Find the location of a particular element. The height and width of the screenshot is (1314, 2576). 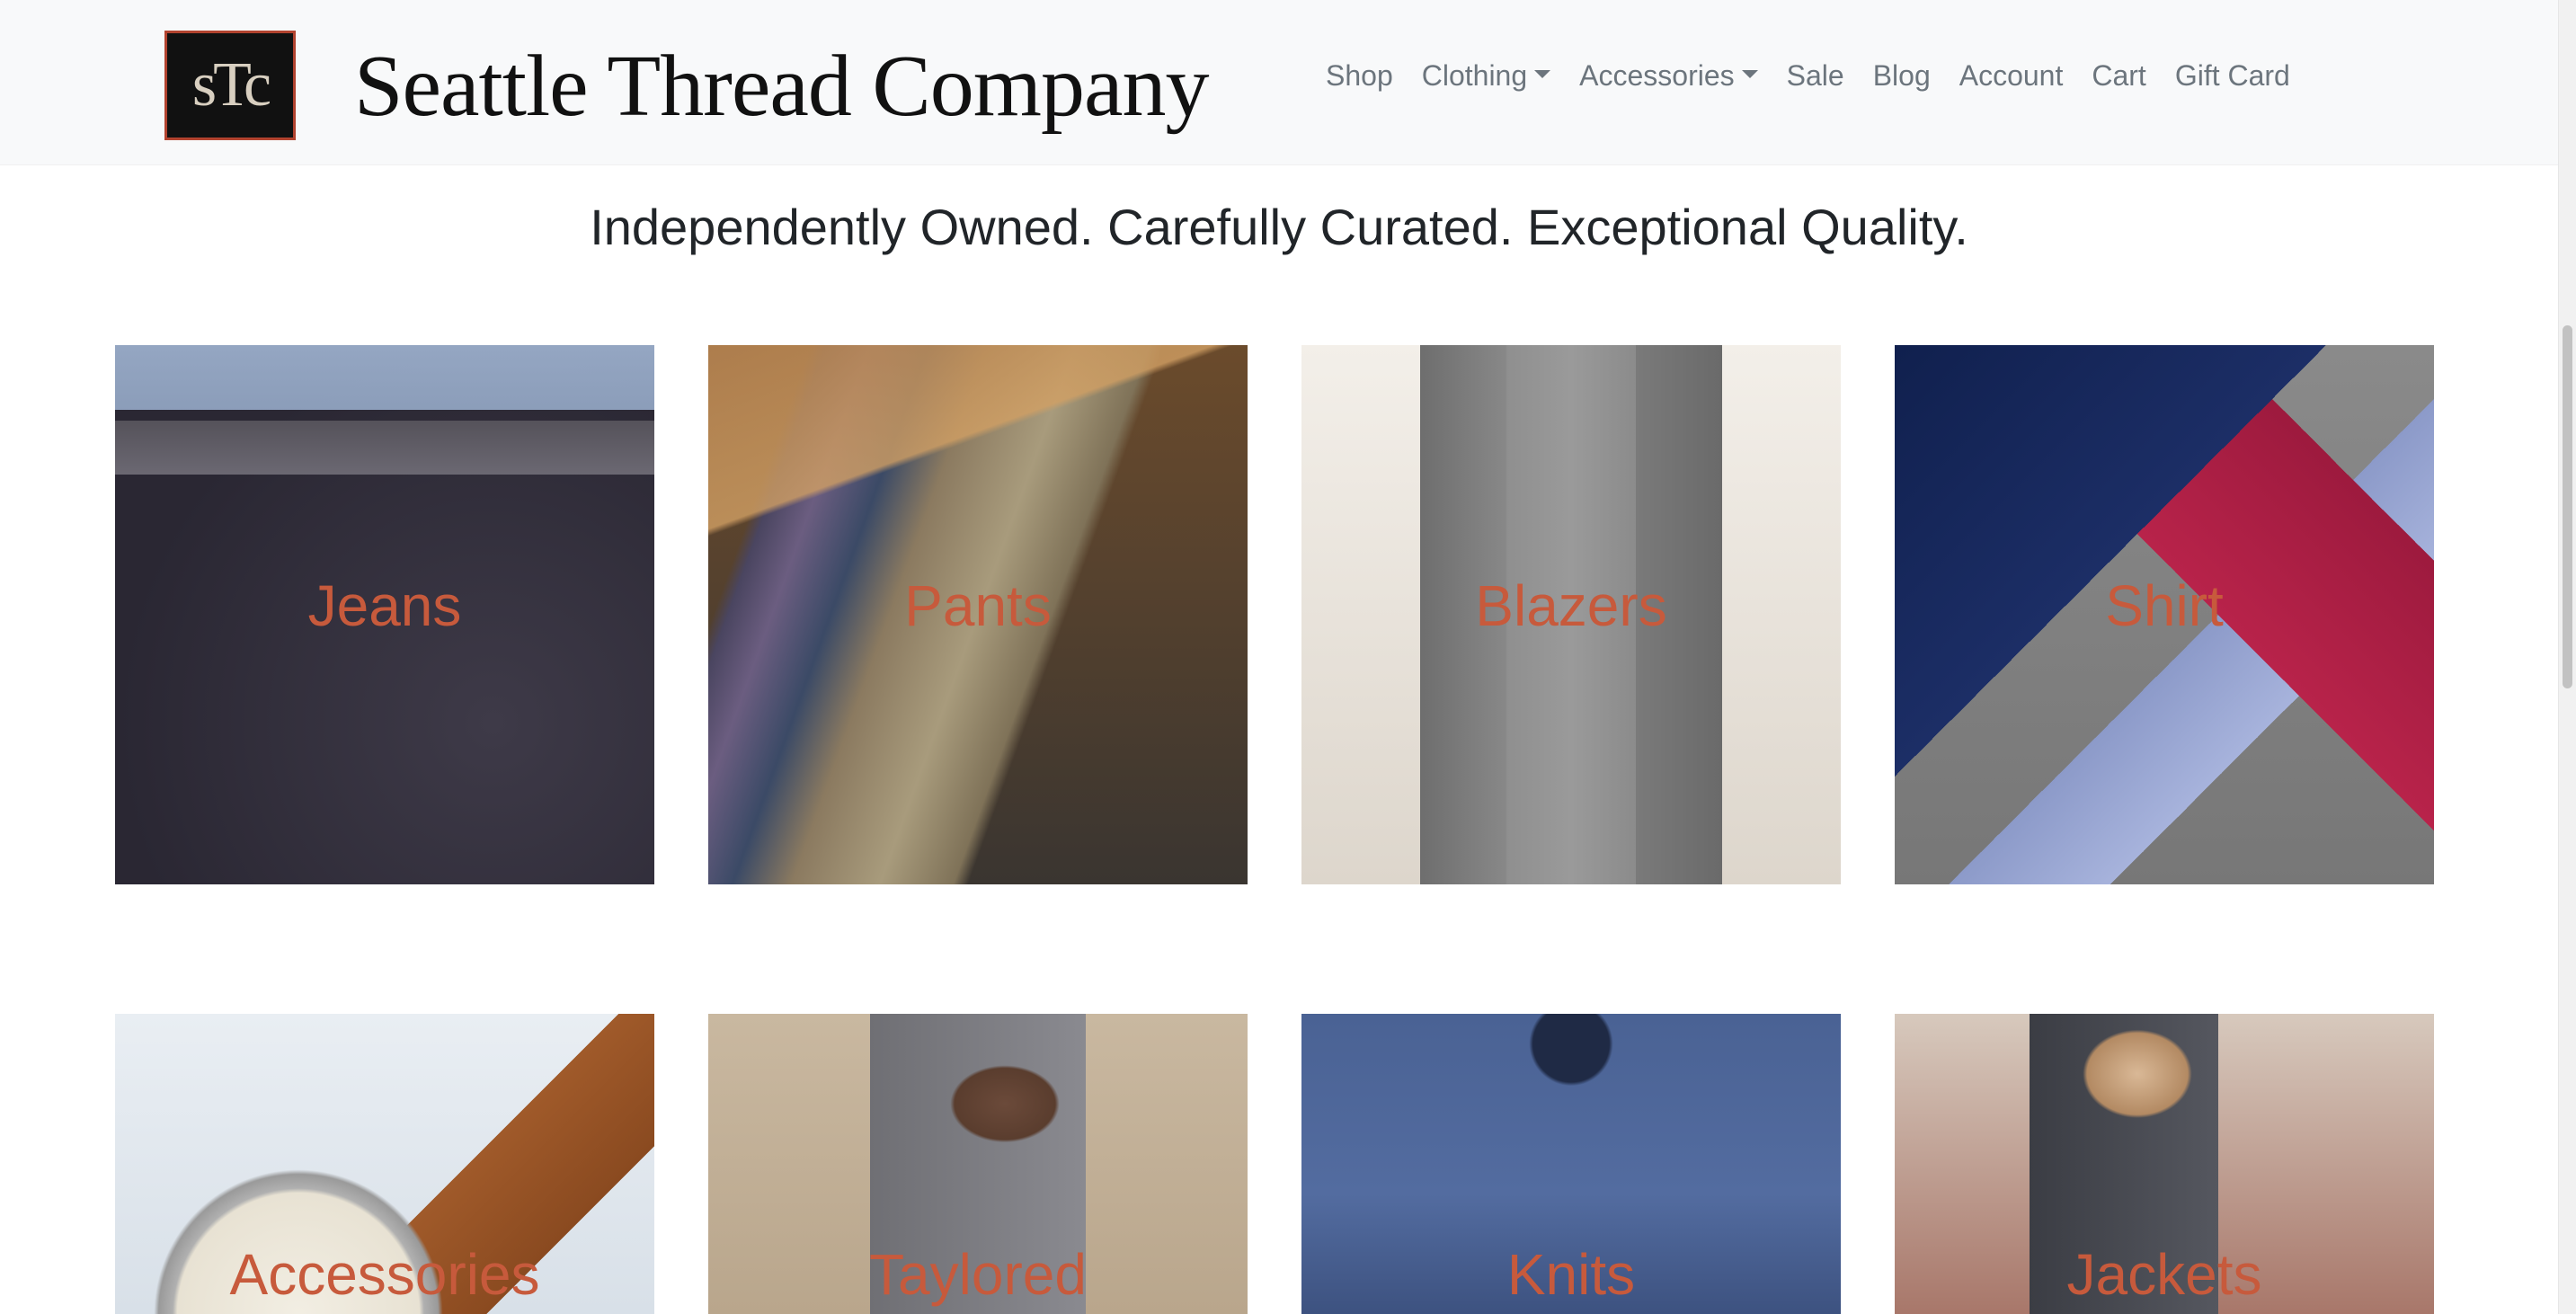

nav-account: Account is located at coordinates (2011, 76).